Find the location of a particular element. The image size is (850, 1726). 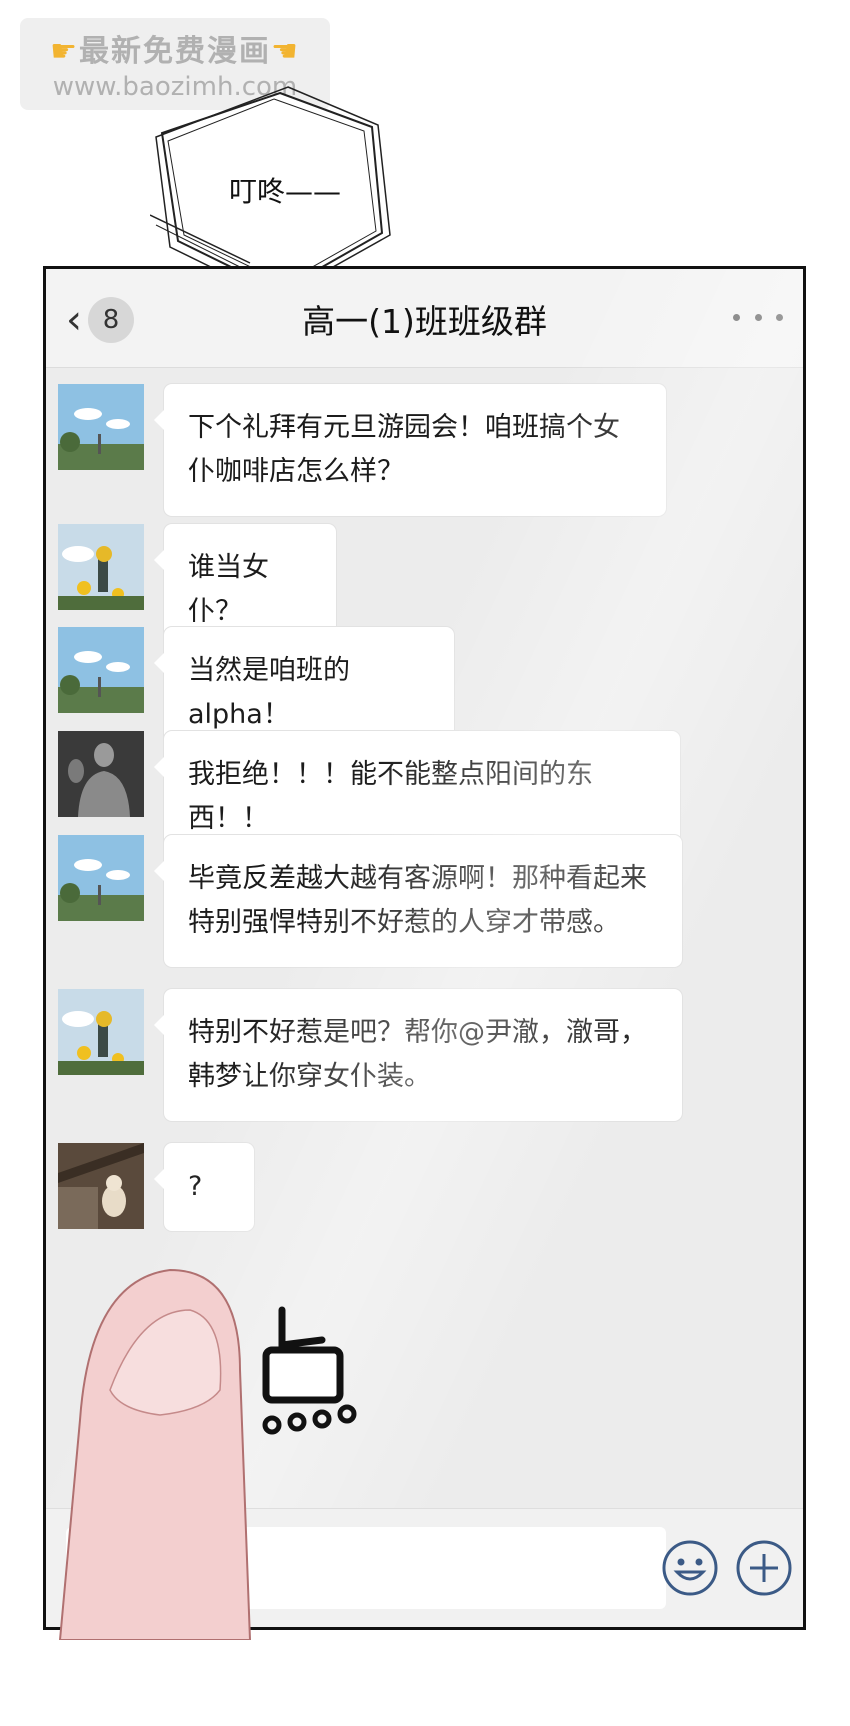

message-bubble: 下个礼拜有元旦游园会！咱班搞个女仆咖啡店怎么样？ is located at coordinates (410, 450).